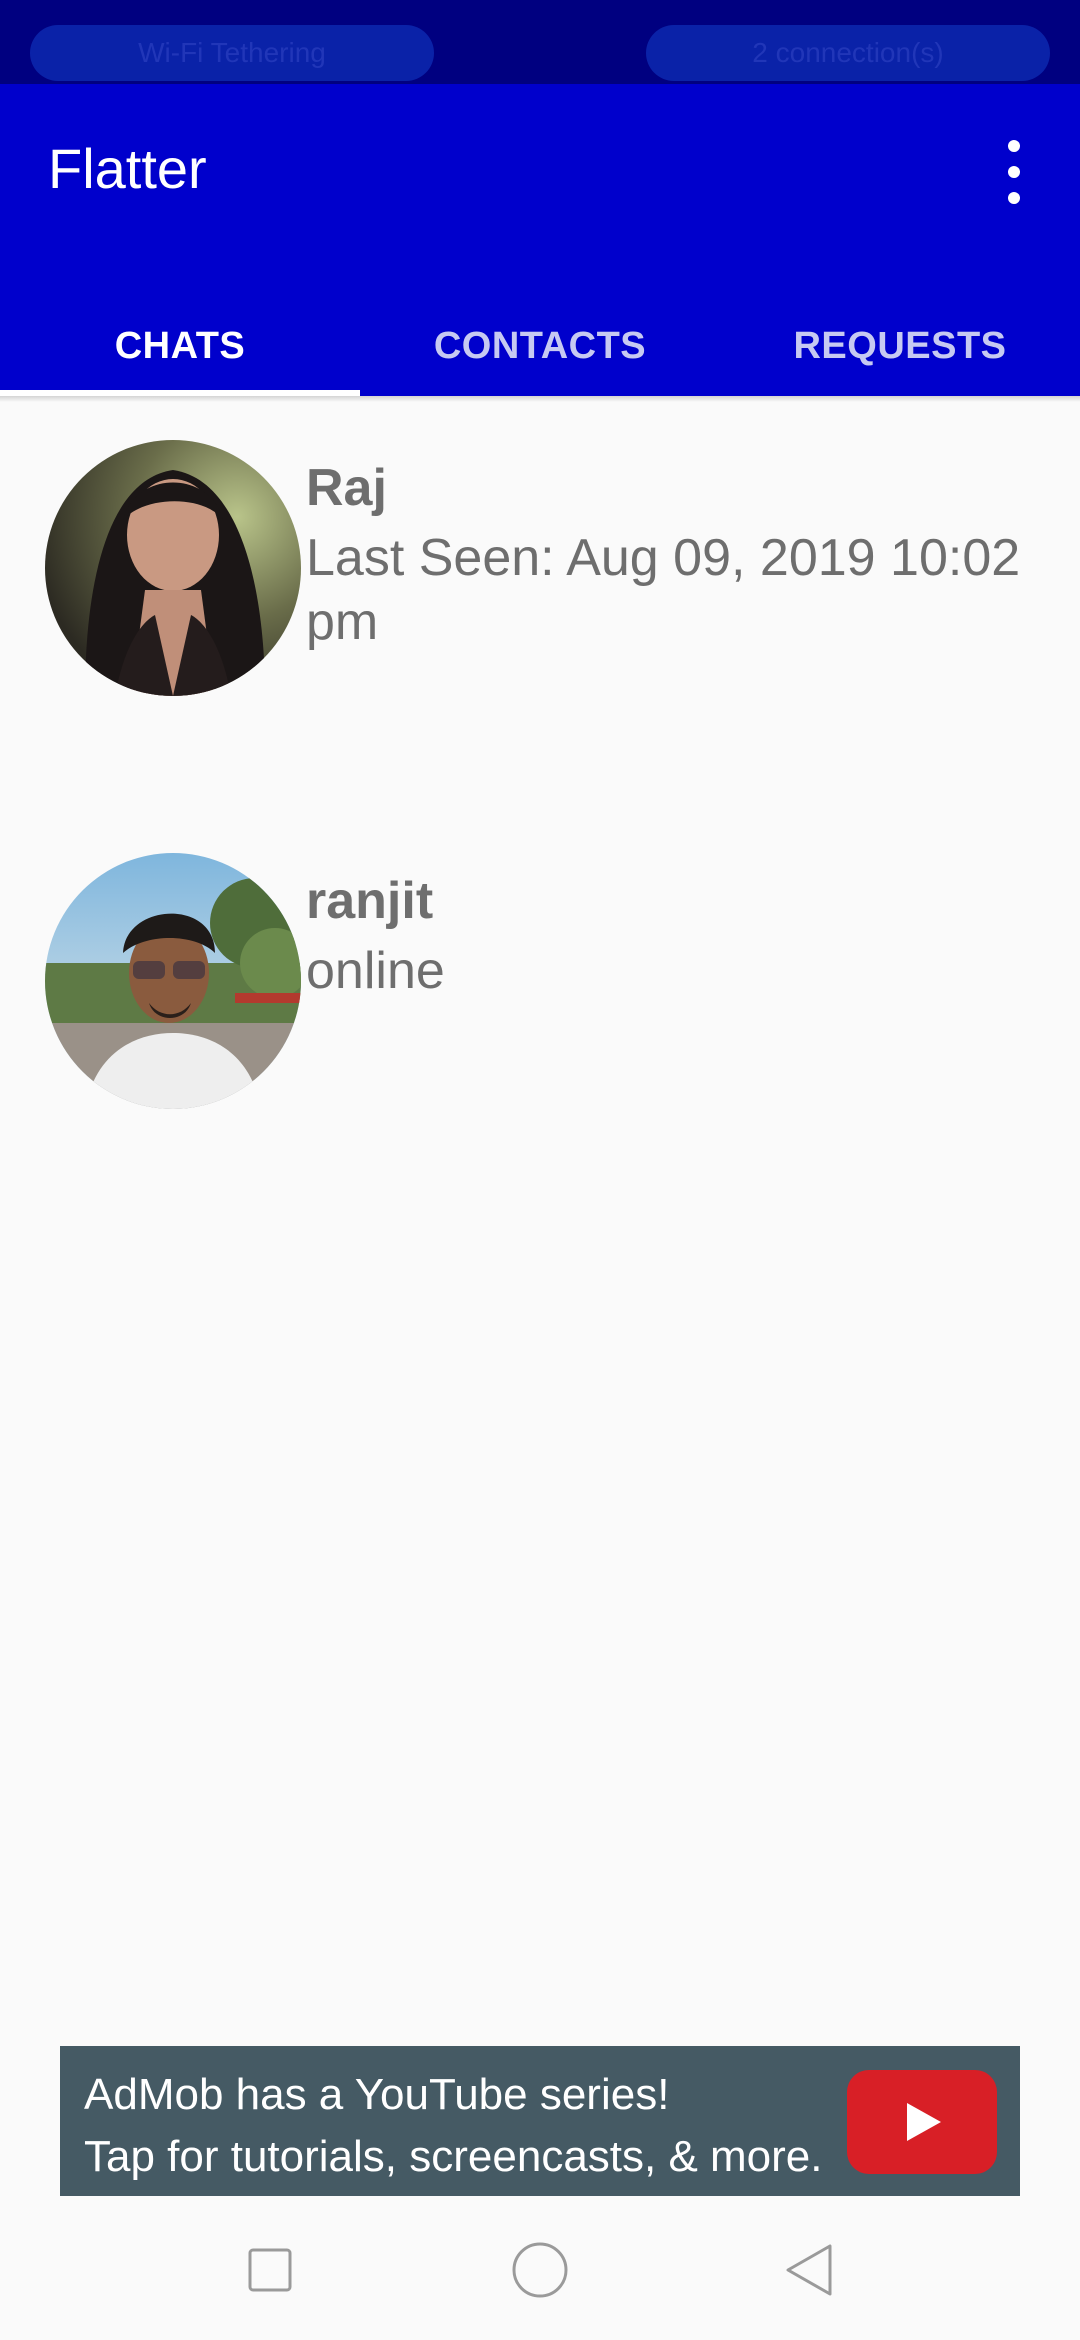 The image size is (1080, 2340). Describe the element at coordinates (848, 53) in the screenshot. I see `connections-notice: 2 connection(s)` at that location.